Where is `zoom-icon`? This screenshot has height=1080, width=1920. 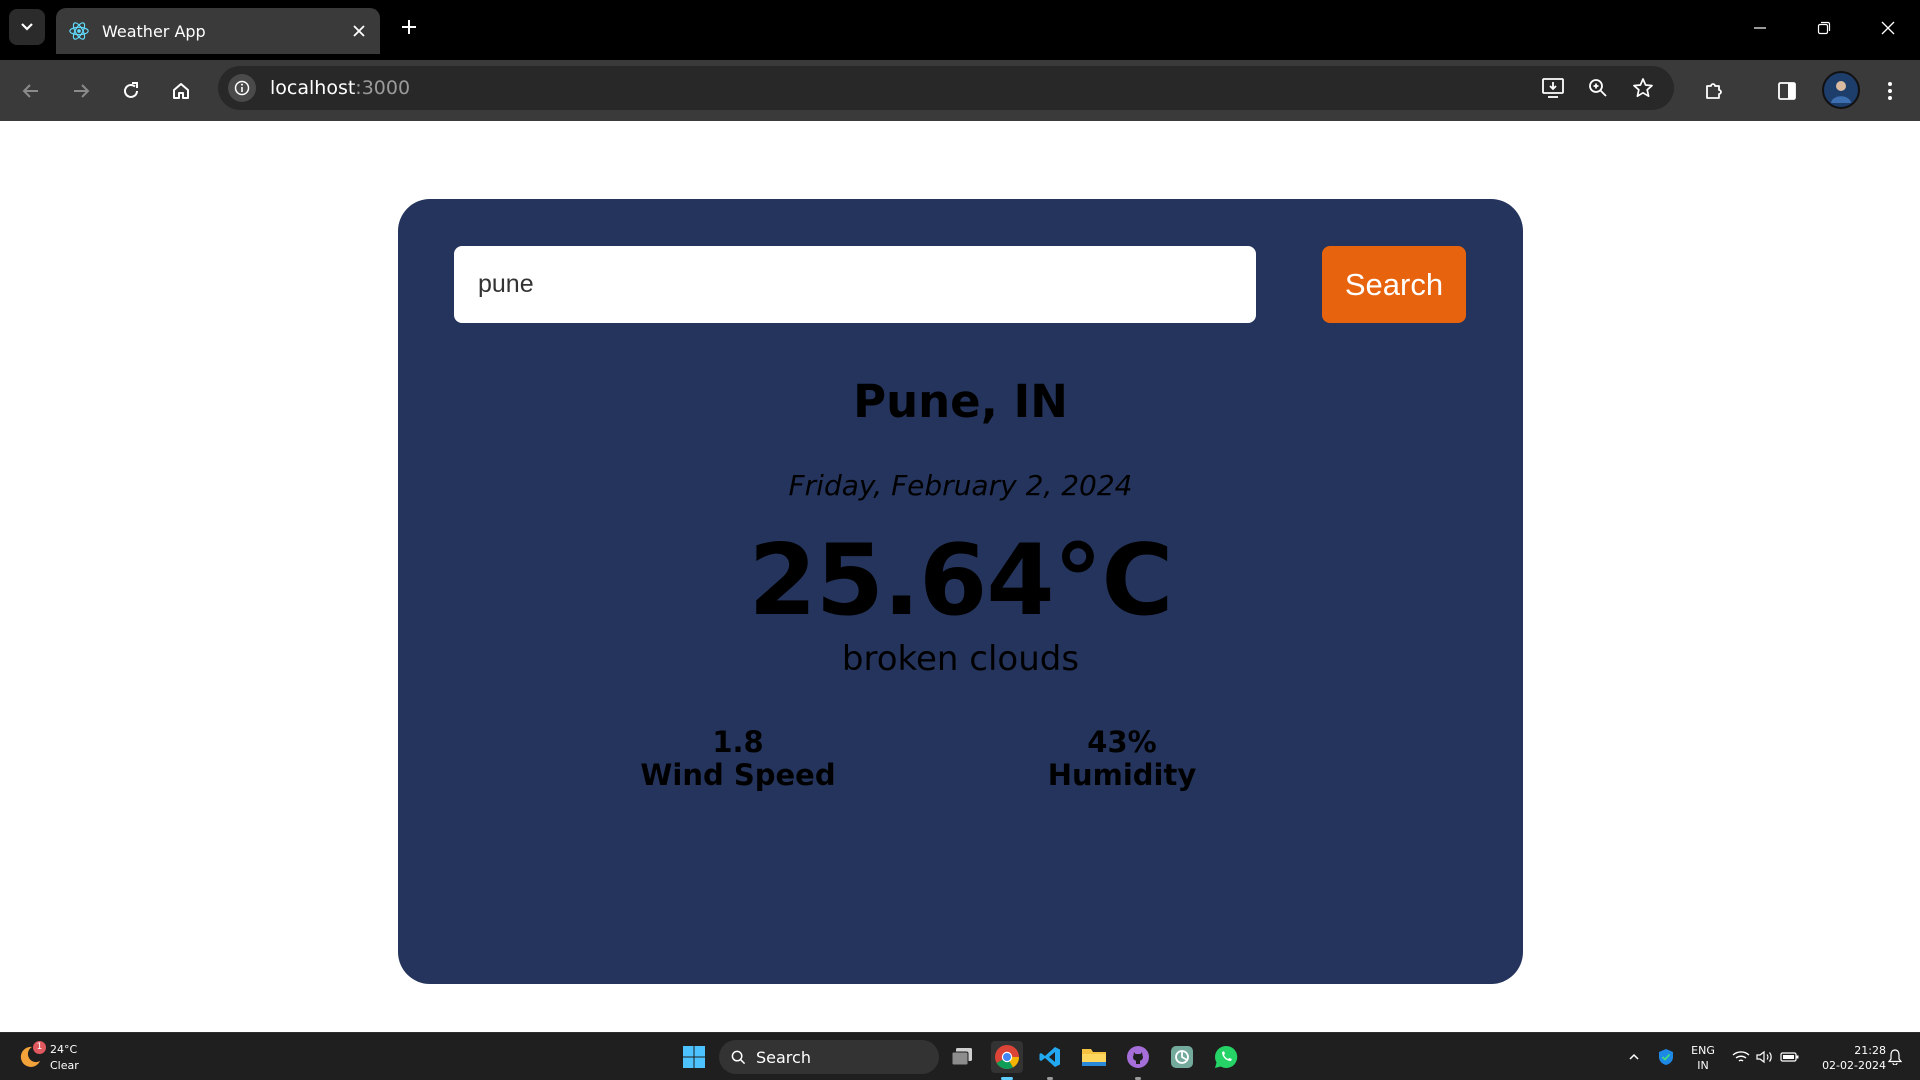
zoom-icon is located at coordinates (1598, 88).